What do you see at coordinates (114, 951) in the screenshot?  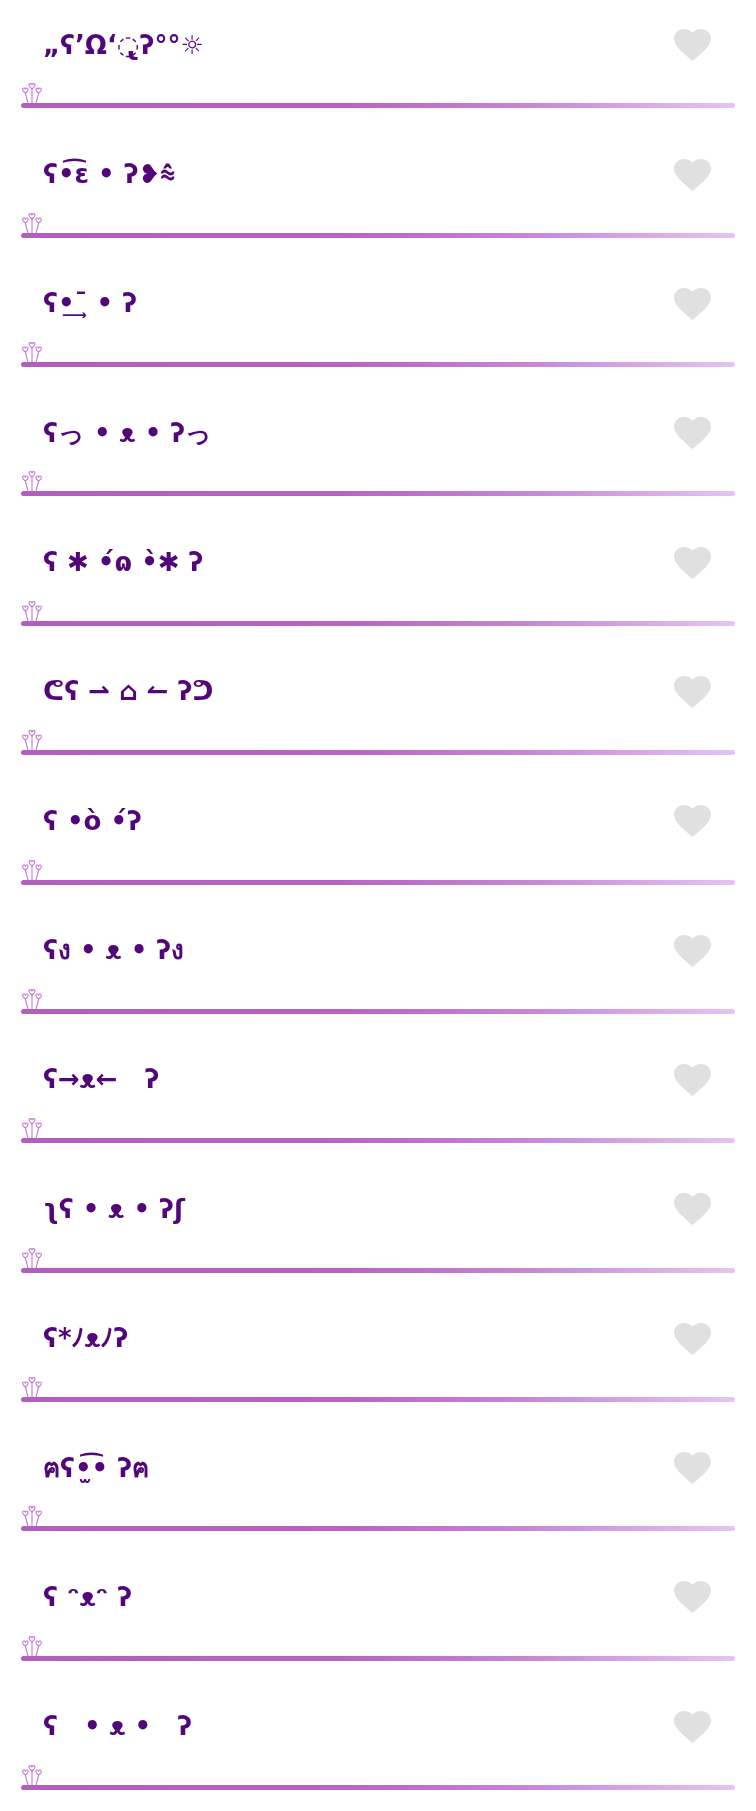 I see `kaomoji-text: ʕง • ᴥ • ʔง` at bounding box center [114, 951].